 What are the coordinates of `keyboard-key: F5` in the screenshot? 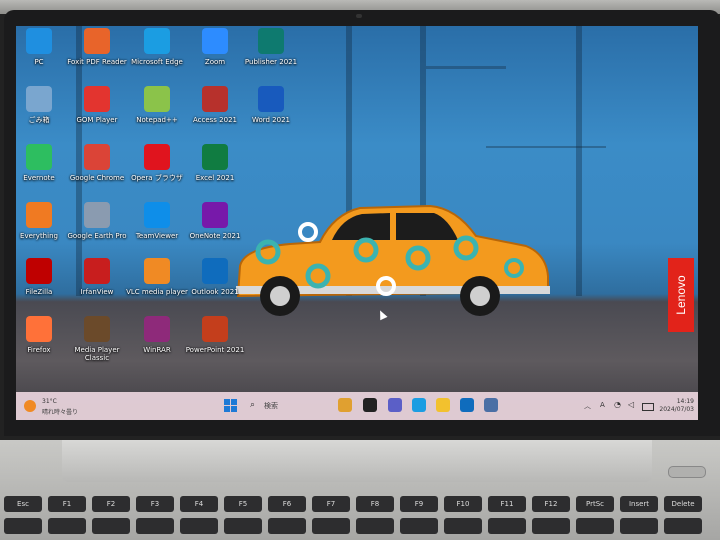 It's located at (243, 504).